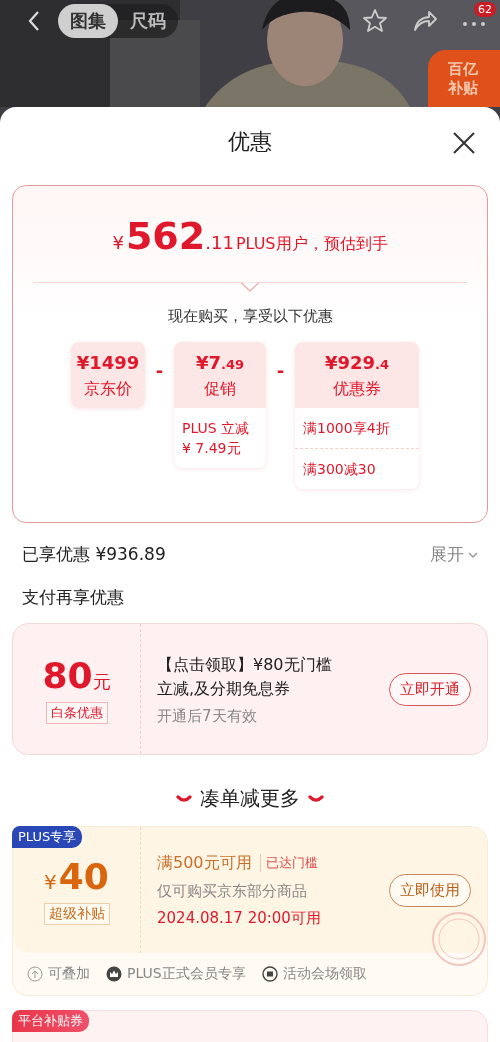 The height and width of the screenshot is (1042, 500). I want to click on price-integer: 562, so click(165, 236).